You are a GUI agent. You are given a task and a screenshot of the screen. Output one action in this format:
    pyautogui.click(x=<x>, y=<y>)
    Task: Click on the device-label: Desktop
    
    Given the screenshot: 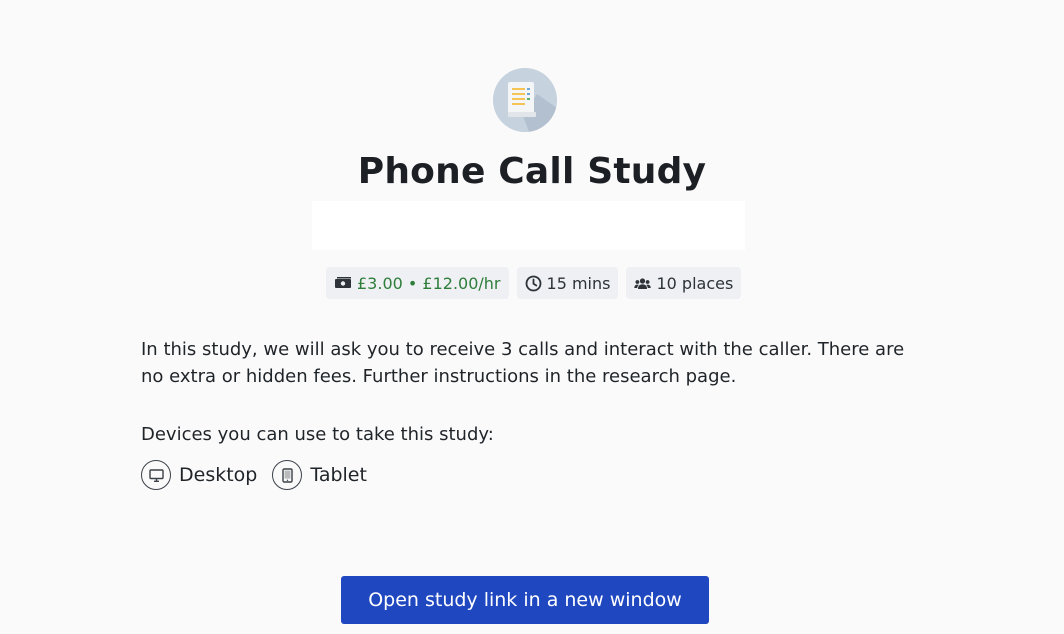 What is the action you would take?
    pyautogui.click(x=218, y=475)
    